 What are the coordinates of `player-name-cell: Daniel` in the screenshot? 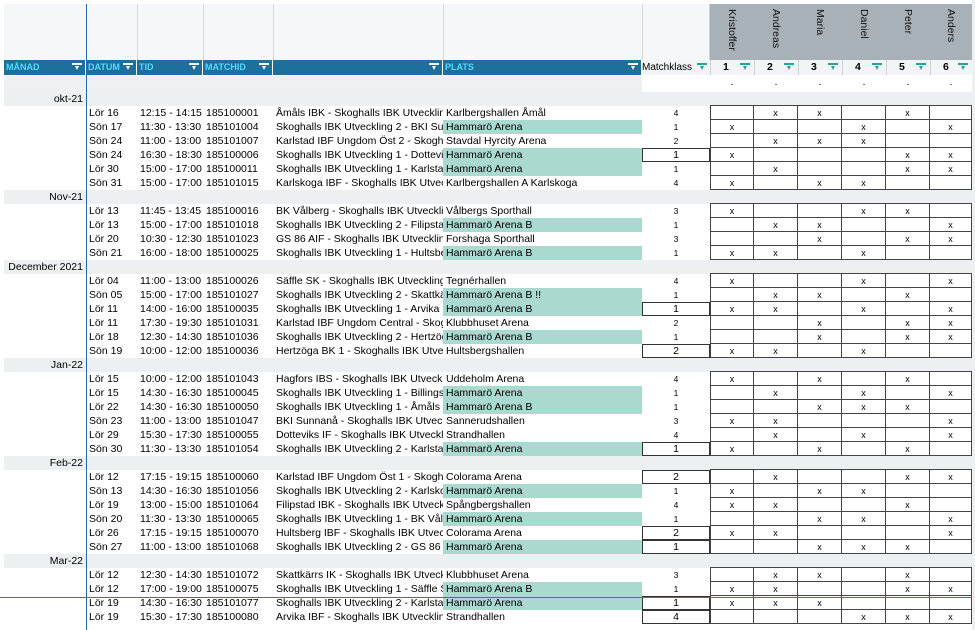 It's located at (864, 32).